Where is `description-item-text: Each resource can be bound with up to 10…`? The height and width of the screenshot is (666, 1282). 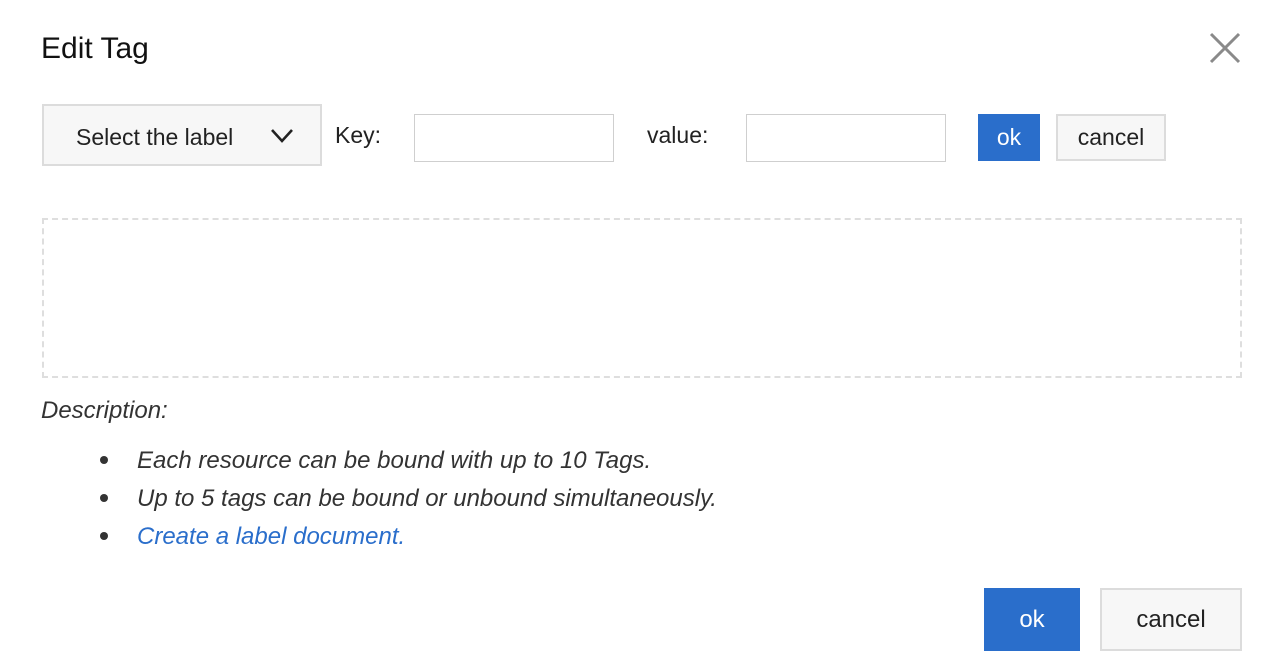 description-item-text: Each resource can be bound with up to 10… is located at coordinates (394, 460).